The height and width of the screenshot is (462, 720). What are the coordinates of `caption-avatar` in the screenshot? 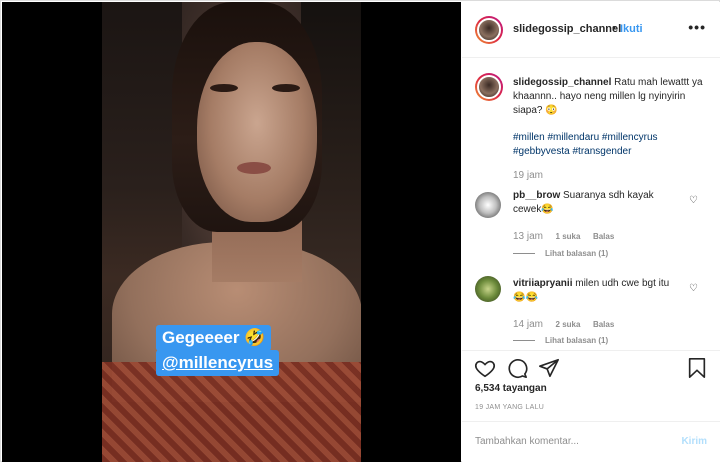 It's located at (489, 87).